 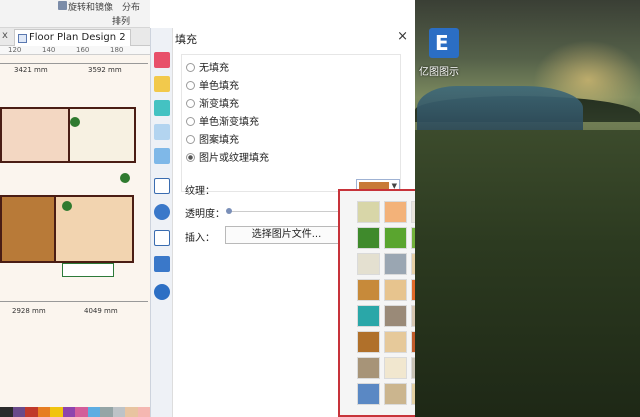 What do you see at coordinates (285, 38) in the screenshot?
I see `panel-header: 填充 ×` at bounding box center [285, 38].